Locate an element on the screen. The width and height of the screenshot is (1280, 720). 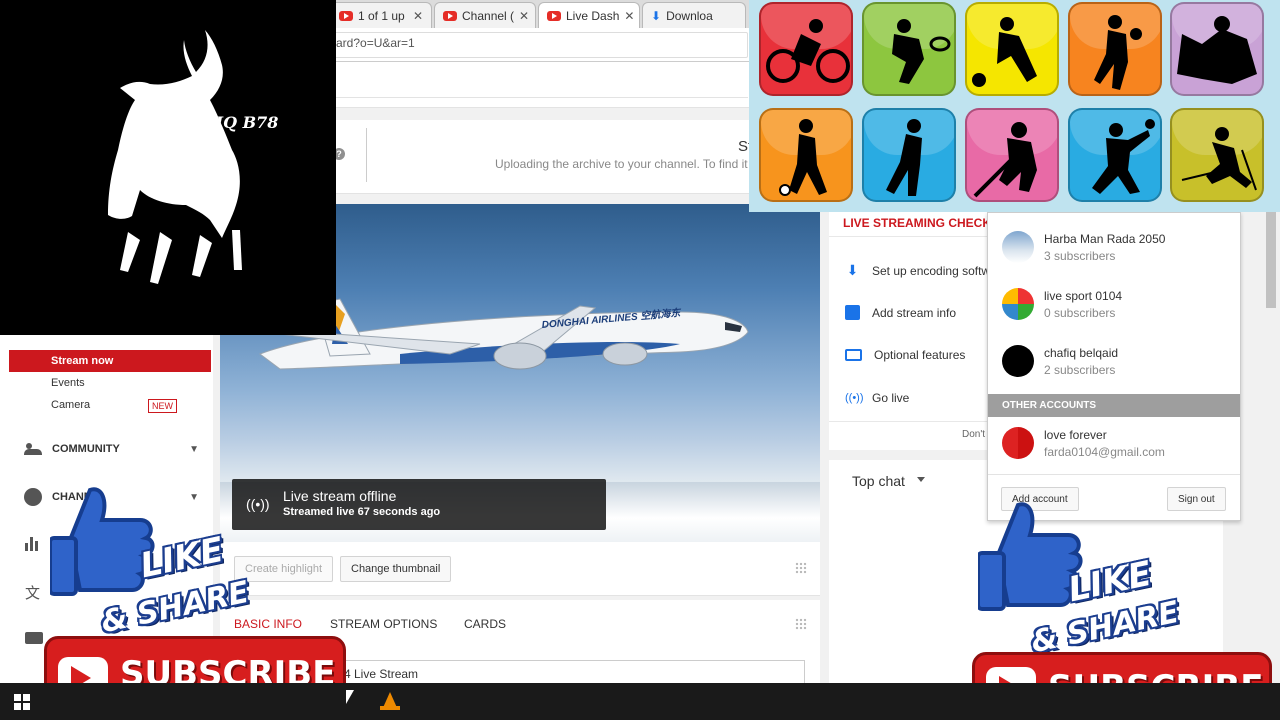
running-icon is located at coordinates (909, 155).